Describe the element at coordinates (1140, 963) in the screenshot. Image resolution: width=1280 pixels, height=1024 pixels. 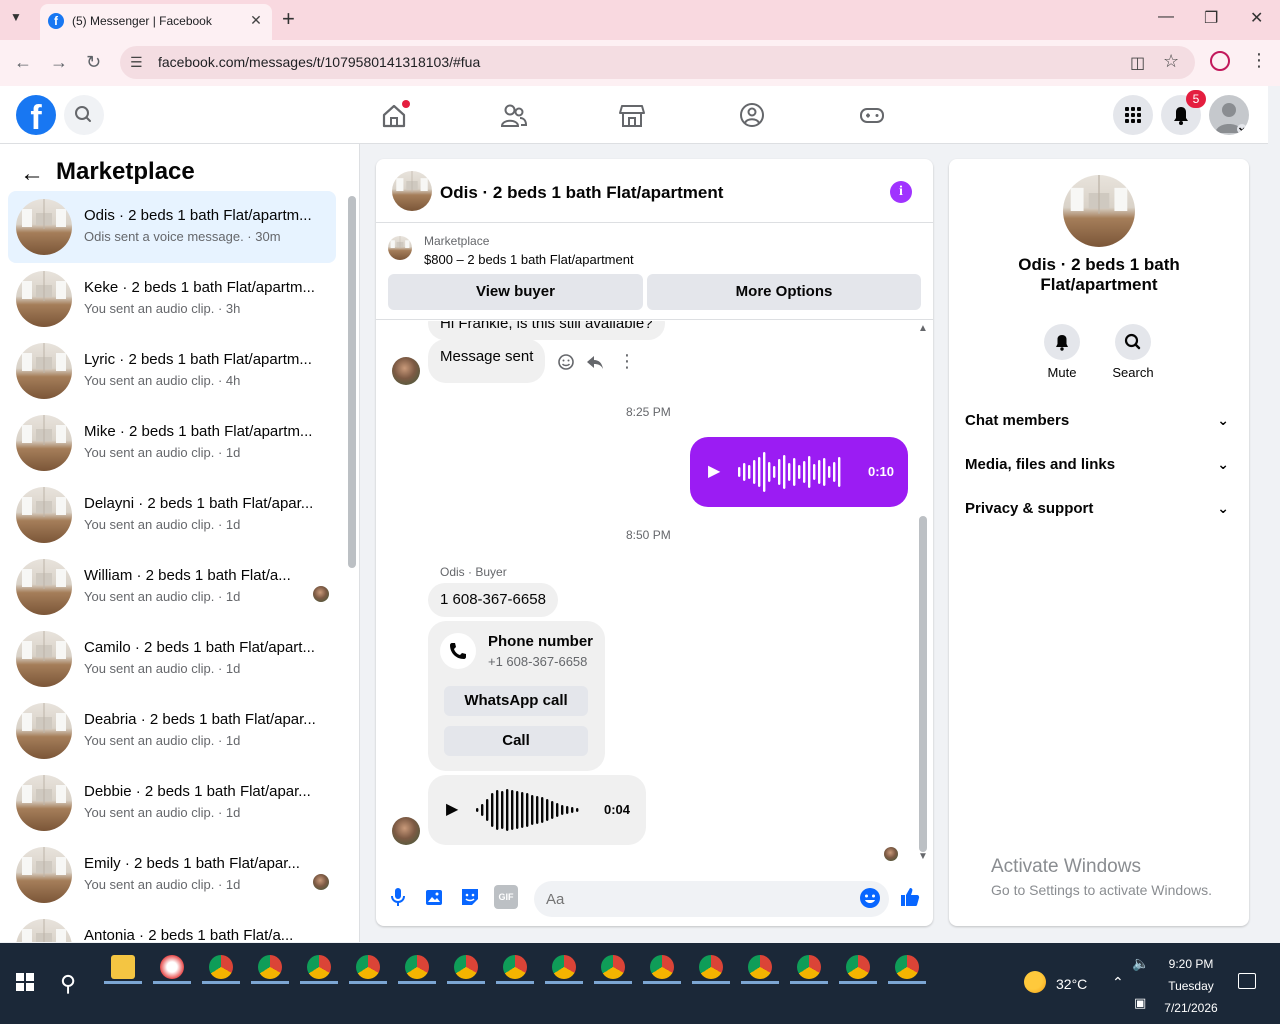
I see `volume-icon: 🔈` at that location.